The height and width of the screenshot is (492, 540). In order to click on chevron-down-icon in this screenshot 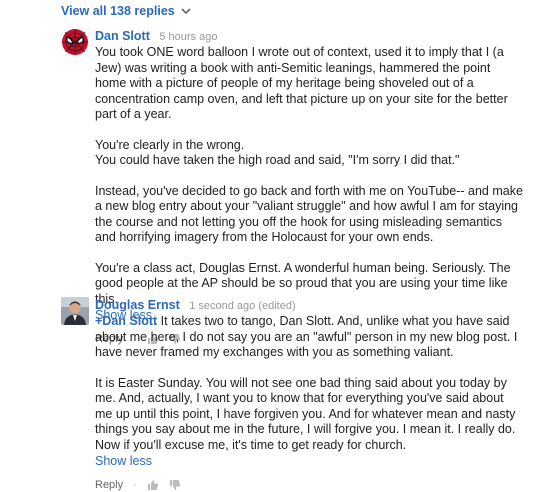, I will do `click(186, 11)`.